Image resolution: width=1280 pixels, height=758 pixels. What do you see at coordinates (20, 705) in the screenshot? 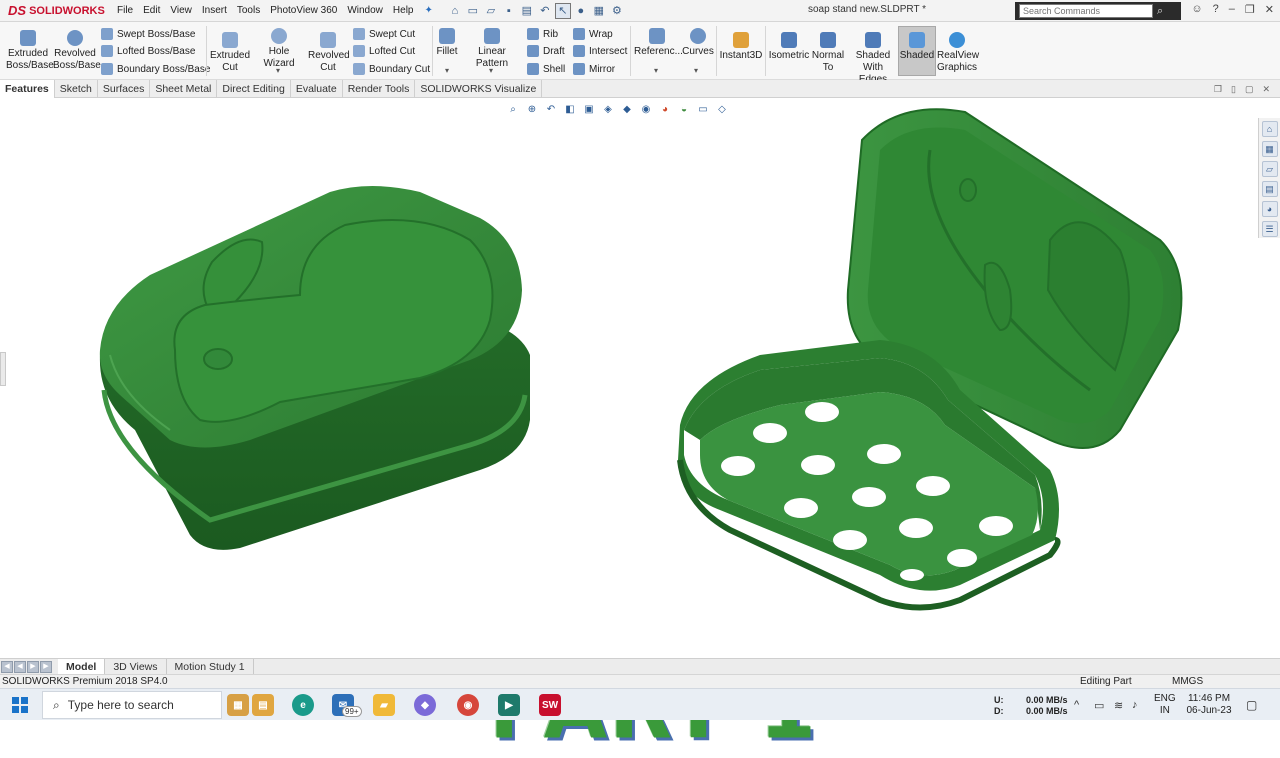
I see `windows-start-icon` at bounding box center [20, 705].